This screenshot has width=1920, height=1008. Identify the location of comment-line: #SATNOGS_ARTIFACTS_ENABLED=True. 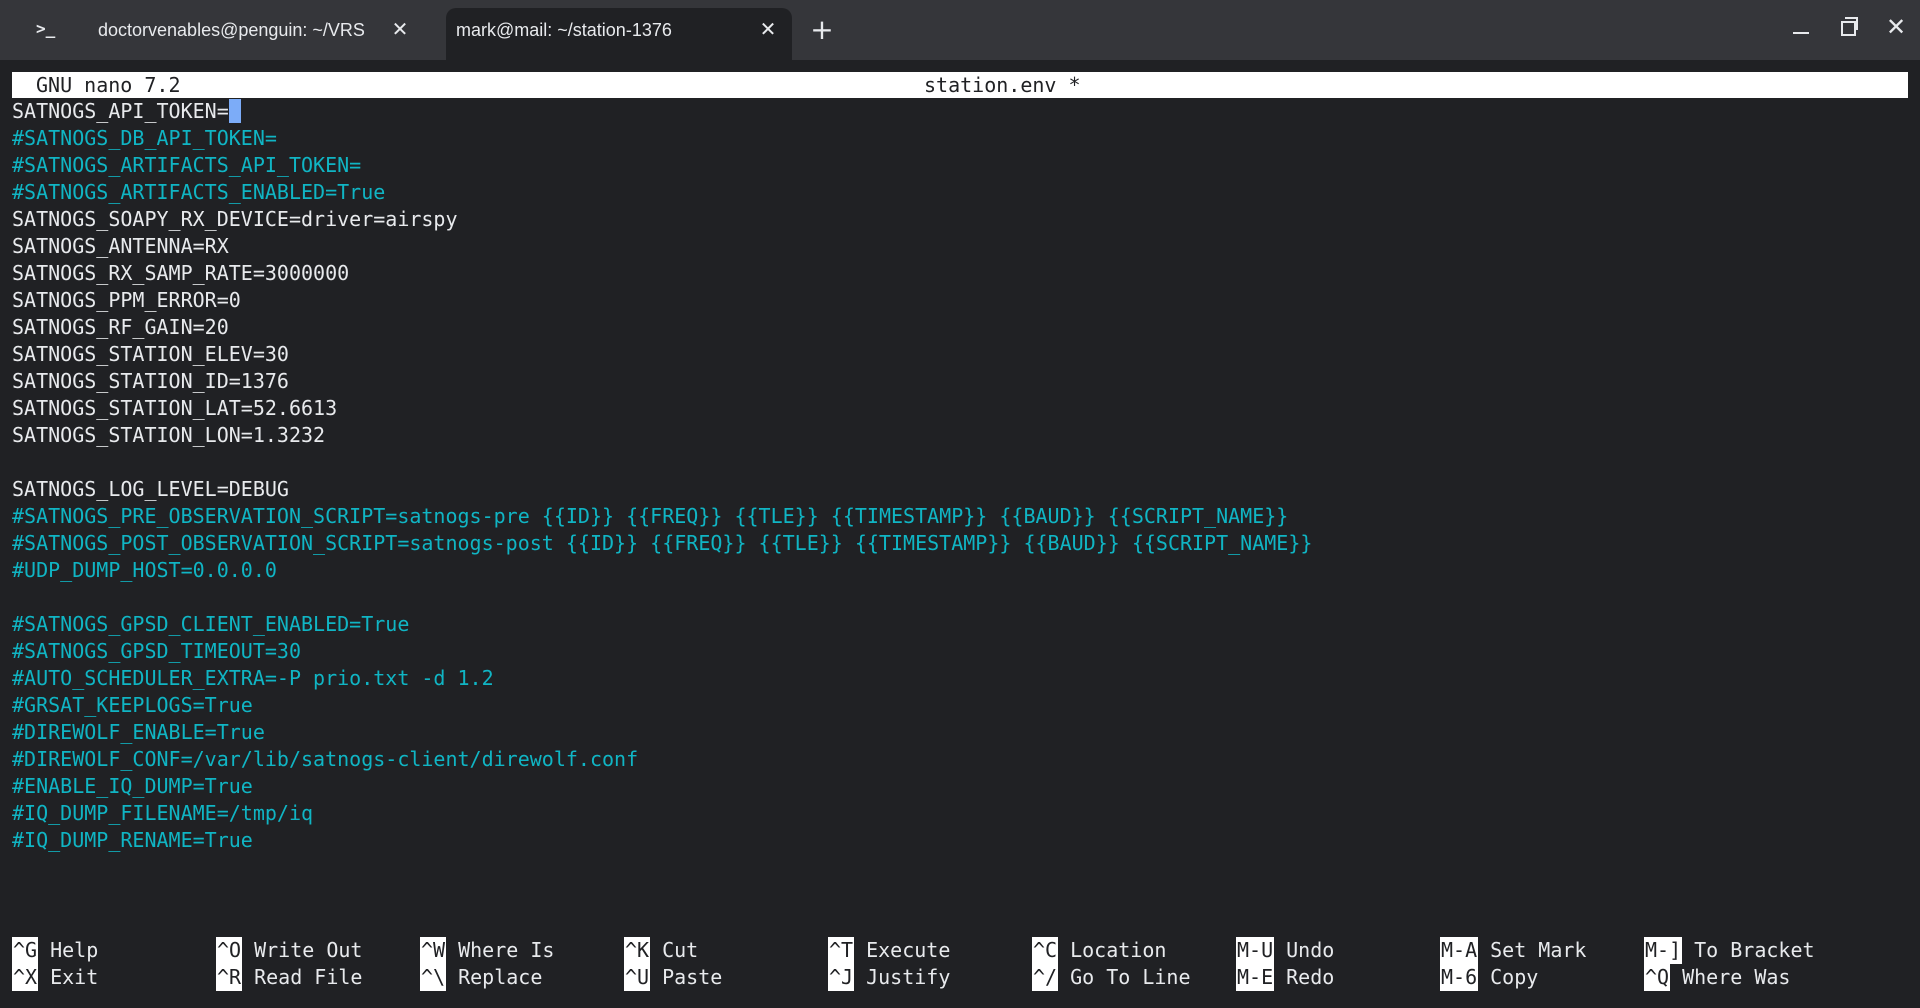
(960, 192).